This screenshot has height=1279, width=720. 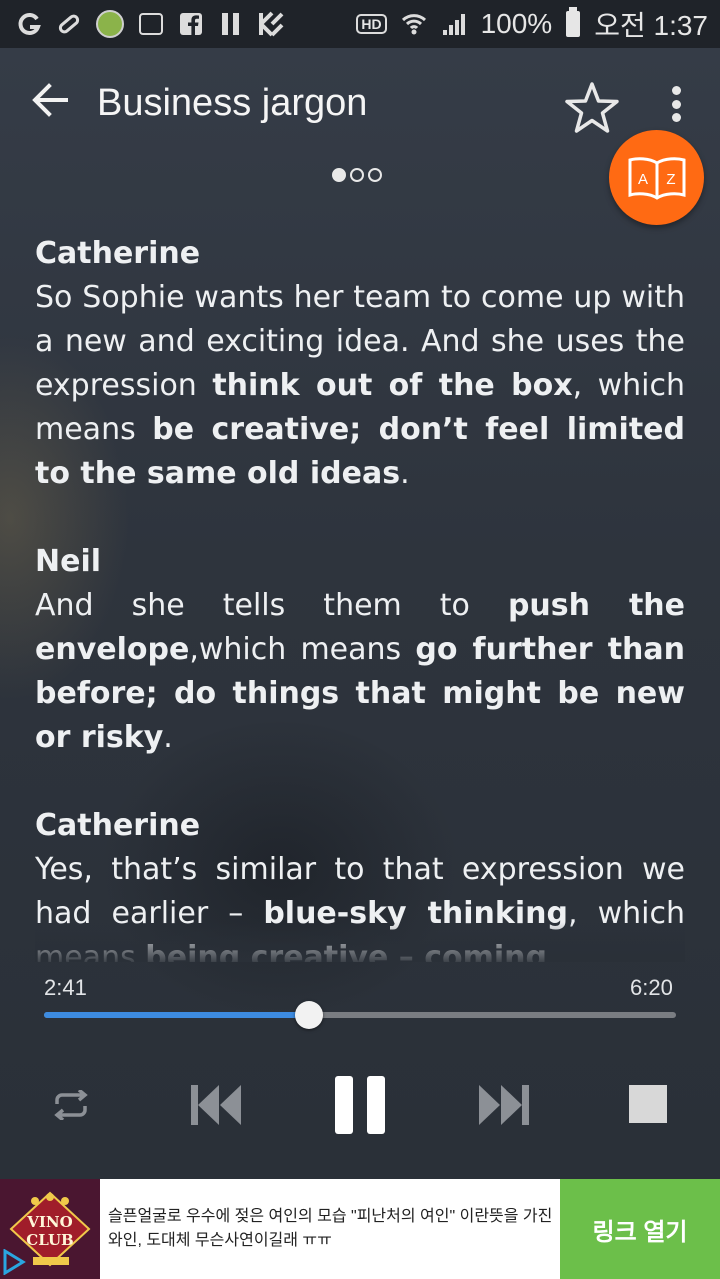 What do you see at coordinates (640, 1229) in the screenshot?
I see `ad-open-link-button: 링크 열기` at bounding box center [640, 1229].